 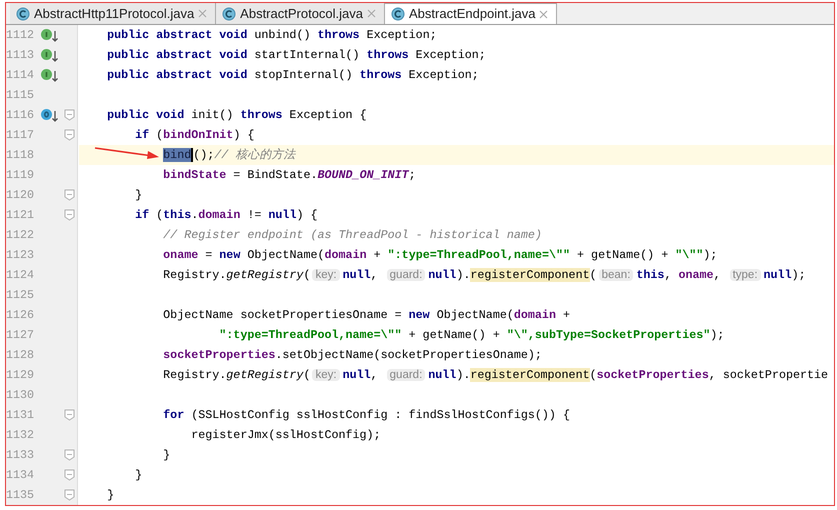 I want to click on code-text: stopInternal(), so click(x=303, y=75).